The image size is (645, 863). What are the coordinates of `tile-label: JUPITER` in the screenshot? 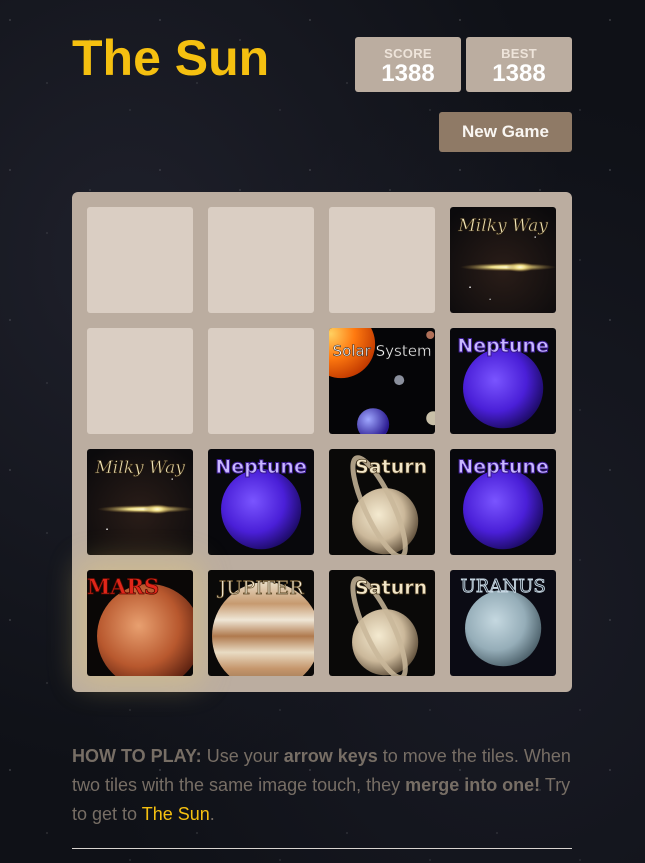 It's located at (261, 588).